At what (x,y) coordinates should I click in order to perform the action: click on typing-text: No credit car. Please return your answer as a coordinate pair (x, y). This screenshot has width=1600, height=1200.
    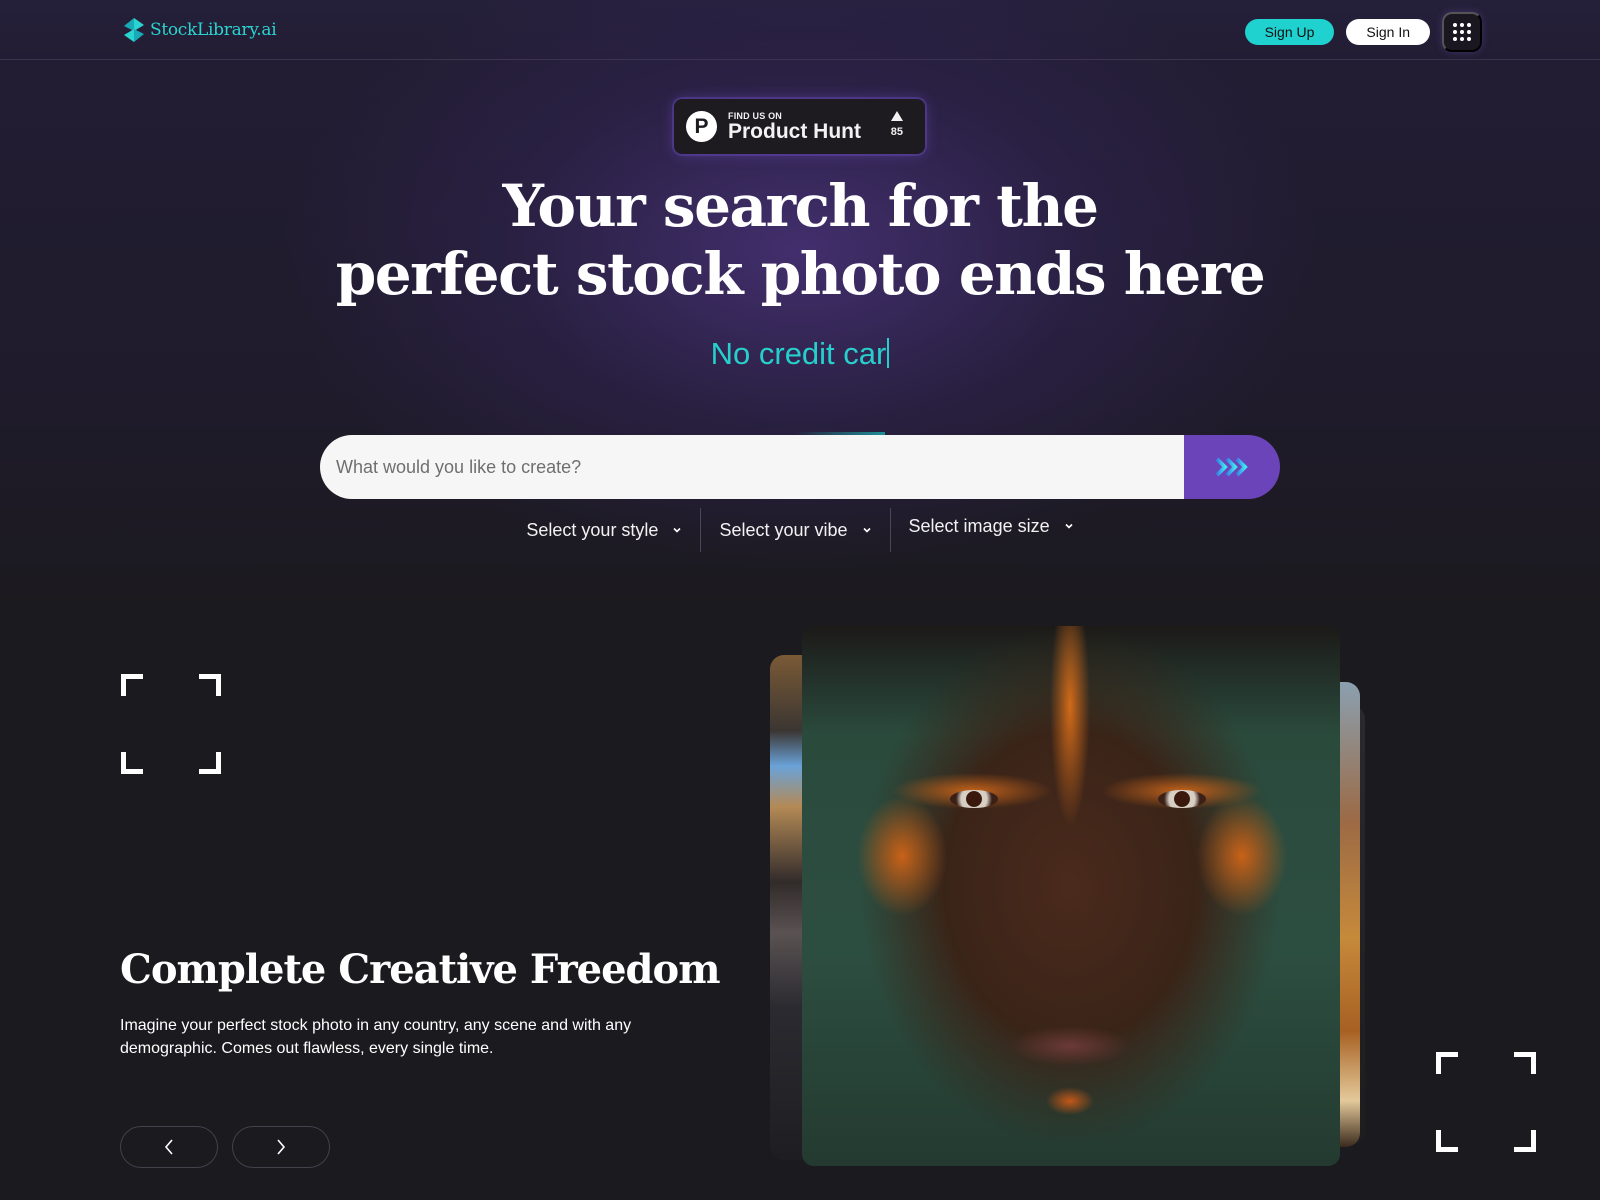
    Looking at the image, I should click on (798, 353).